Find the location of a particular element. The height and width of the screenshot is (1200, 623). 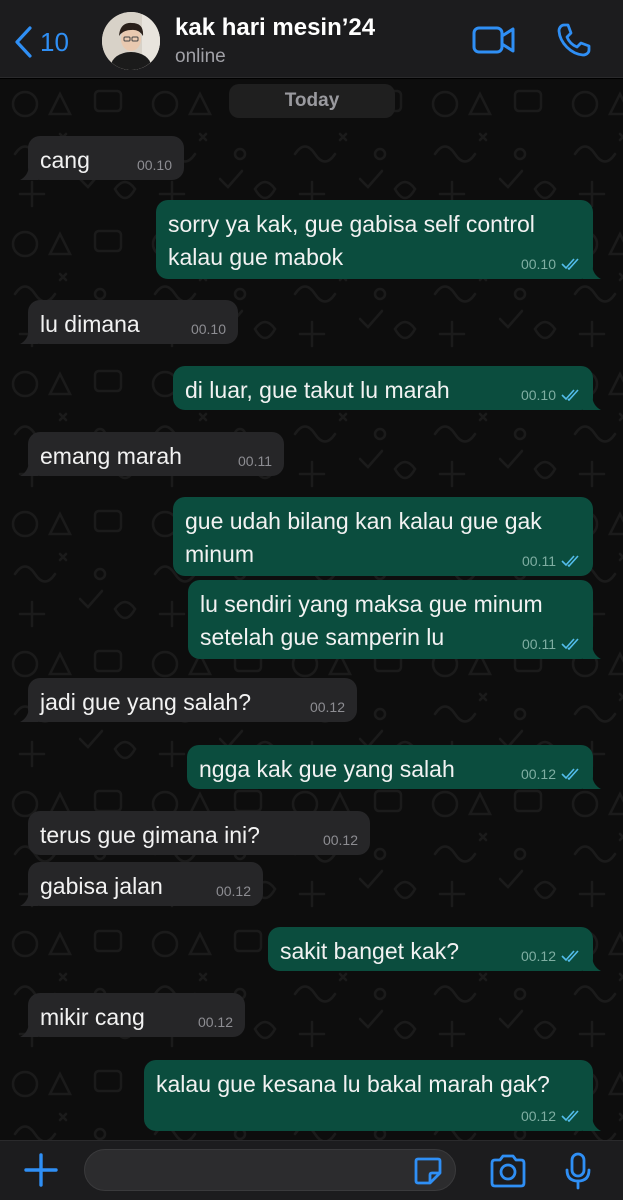

incoming-message: cang 00.10 is located at coordinates (102, 158).